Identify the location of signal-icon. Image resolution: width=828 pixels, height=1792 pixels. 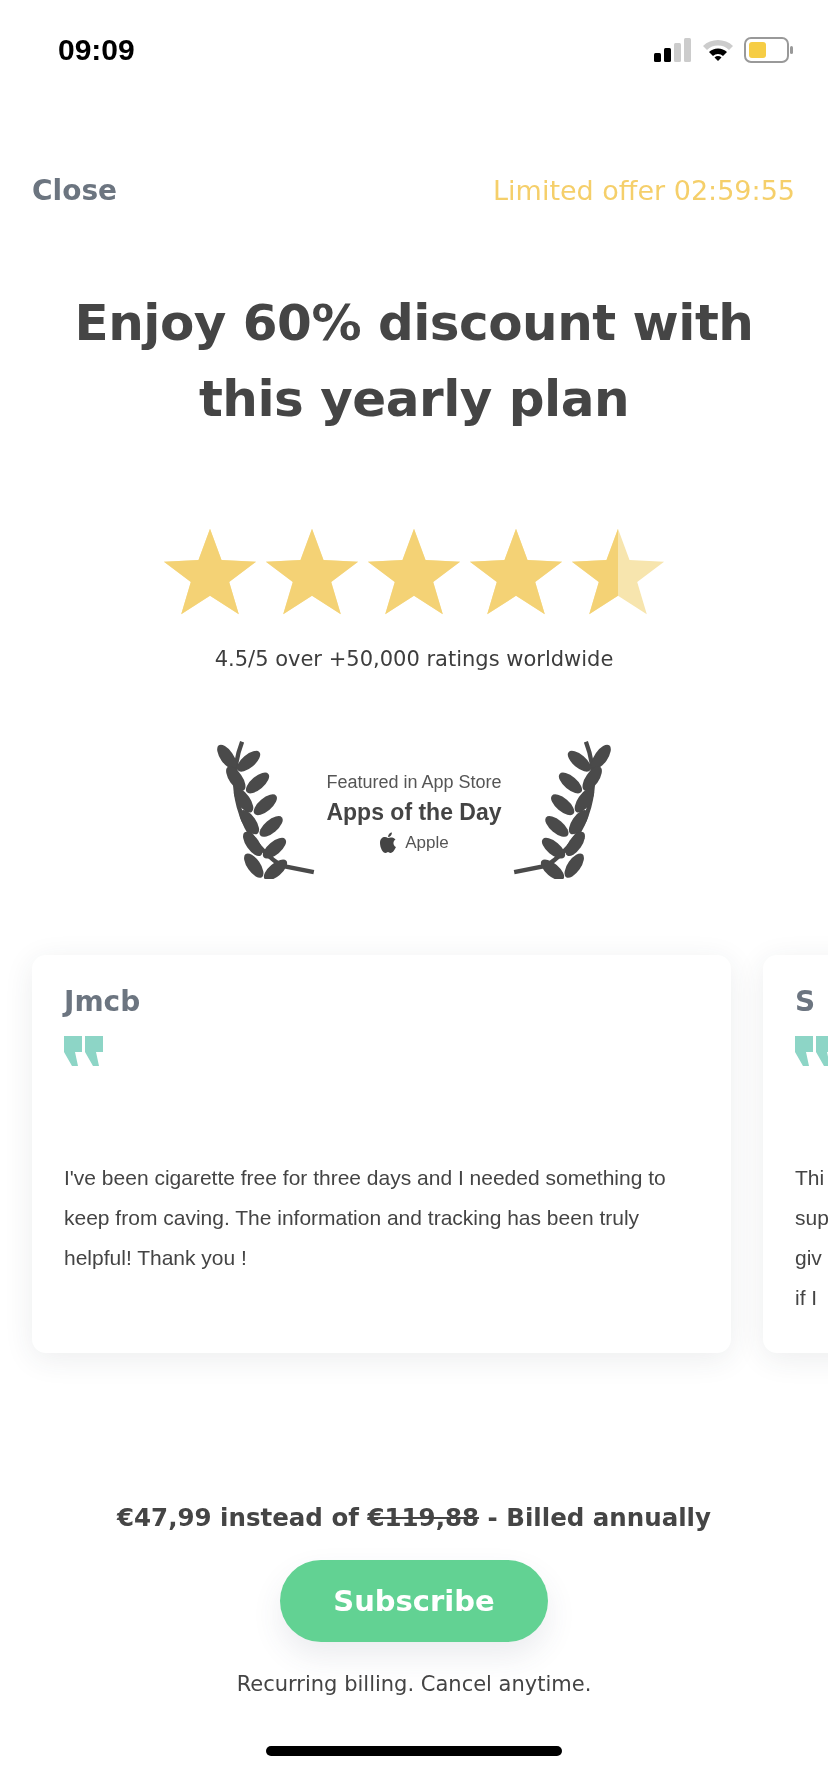
(673, 50).